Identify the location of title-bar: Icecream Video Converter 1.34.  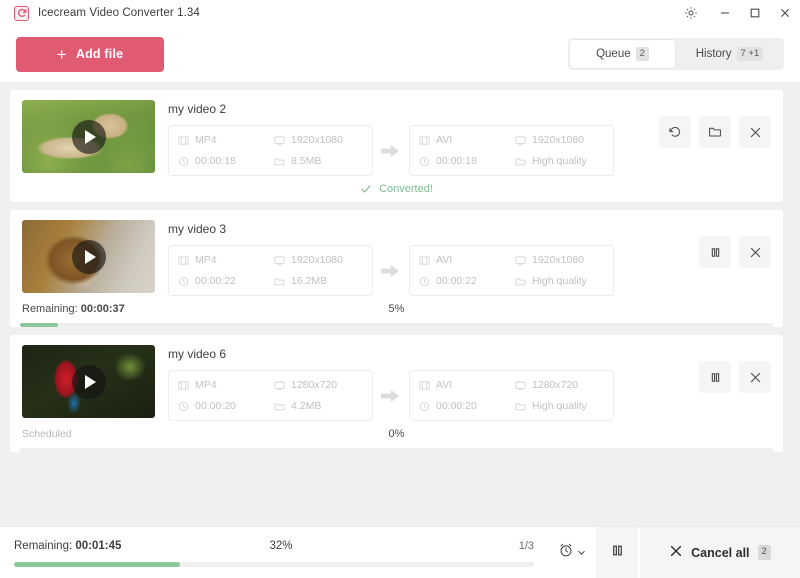
(400, 13).